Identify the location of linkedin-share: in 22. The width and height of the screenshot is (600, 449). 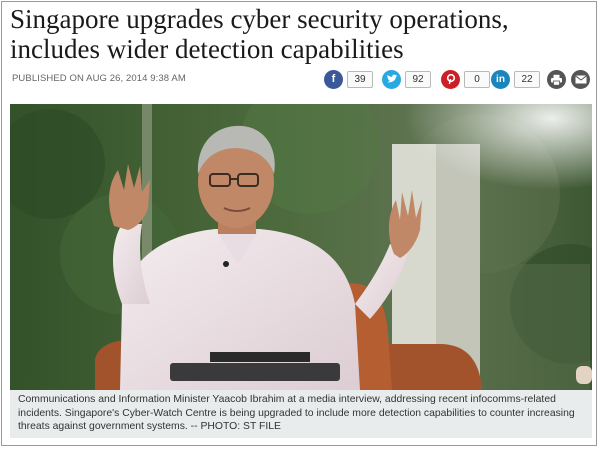
(515, 79).